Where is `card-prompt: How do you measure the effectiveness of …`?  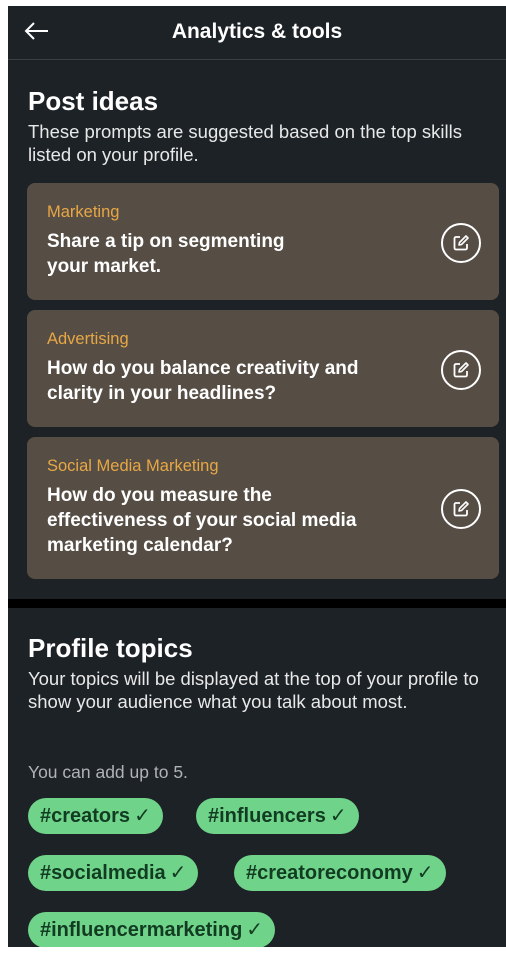 card-prompt: How do you measure the effectiveness of … is located at coordinates (202, 520).